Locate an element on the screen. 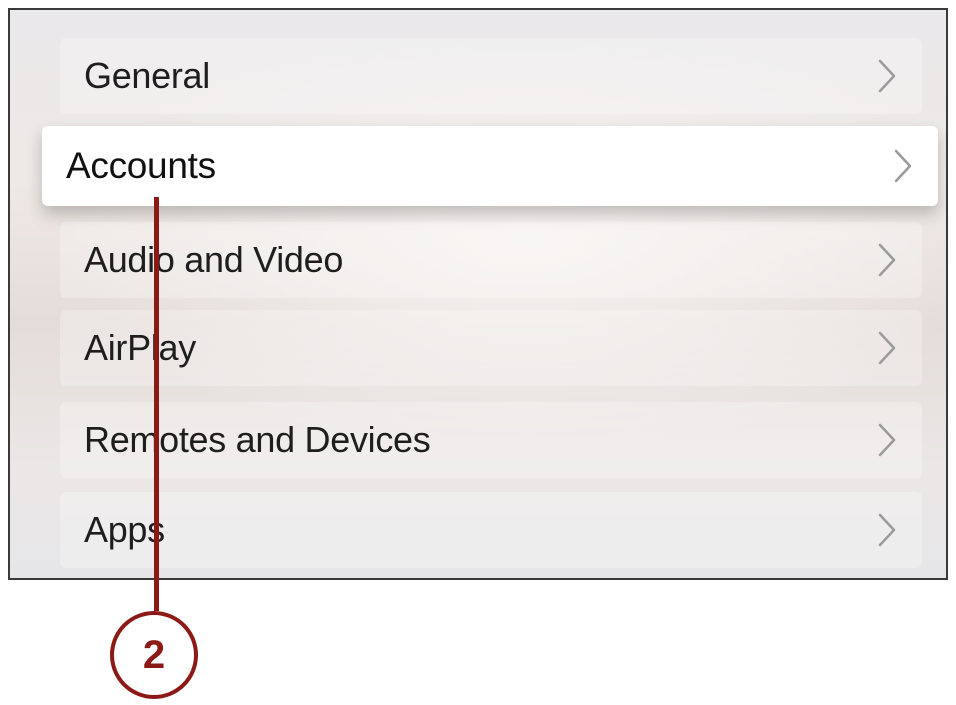 The image size is (956, 705). menu-item-label: AirPlay is located at coordinates (140, 347).